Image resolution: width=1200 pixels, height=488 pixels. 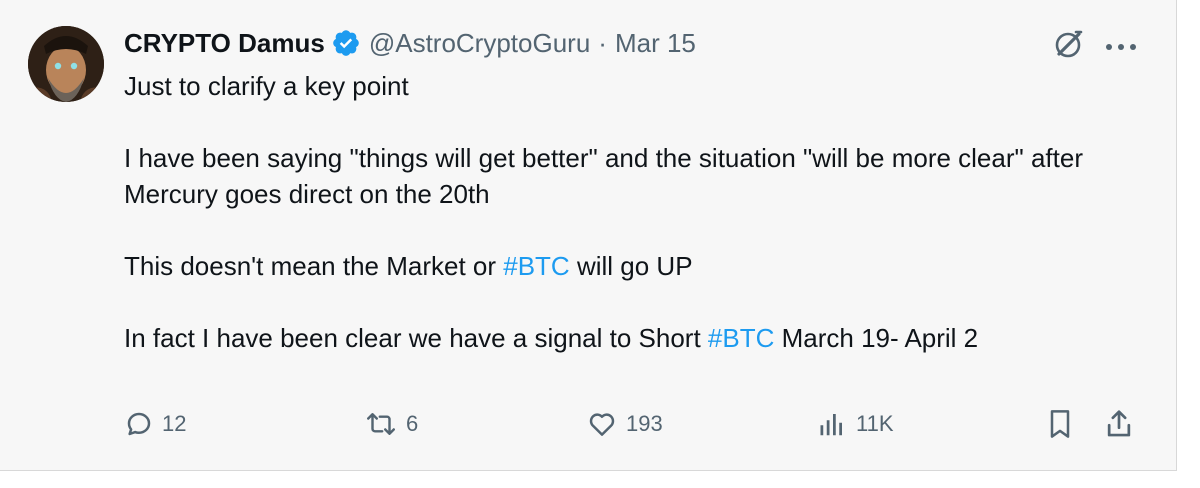 I want to click on like-icon, so click(x=602, y=424).